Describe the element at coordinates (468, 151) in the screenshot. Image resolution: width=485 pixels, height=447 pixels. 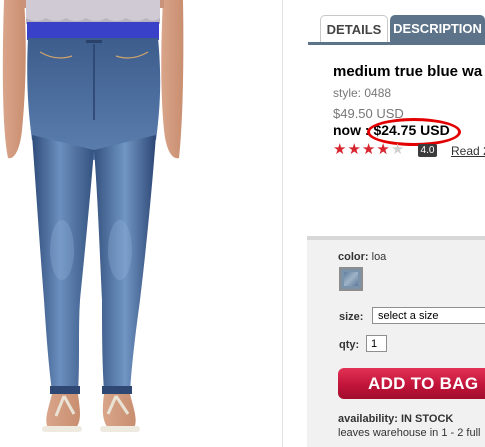
I see `read-reviews-link: Read 2` at that location.